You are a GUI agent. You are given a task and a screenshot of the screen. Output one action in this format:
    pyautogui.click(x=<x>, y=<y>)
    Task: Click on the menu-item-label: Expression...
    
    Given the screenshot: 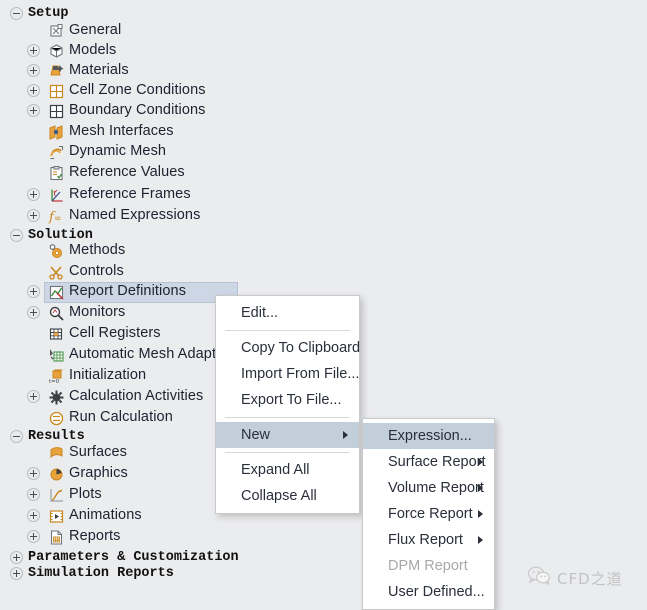 What is the action you would take?
    pyautogui.click(x=430, y=436)
    